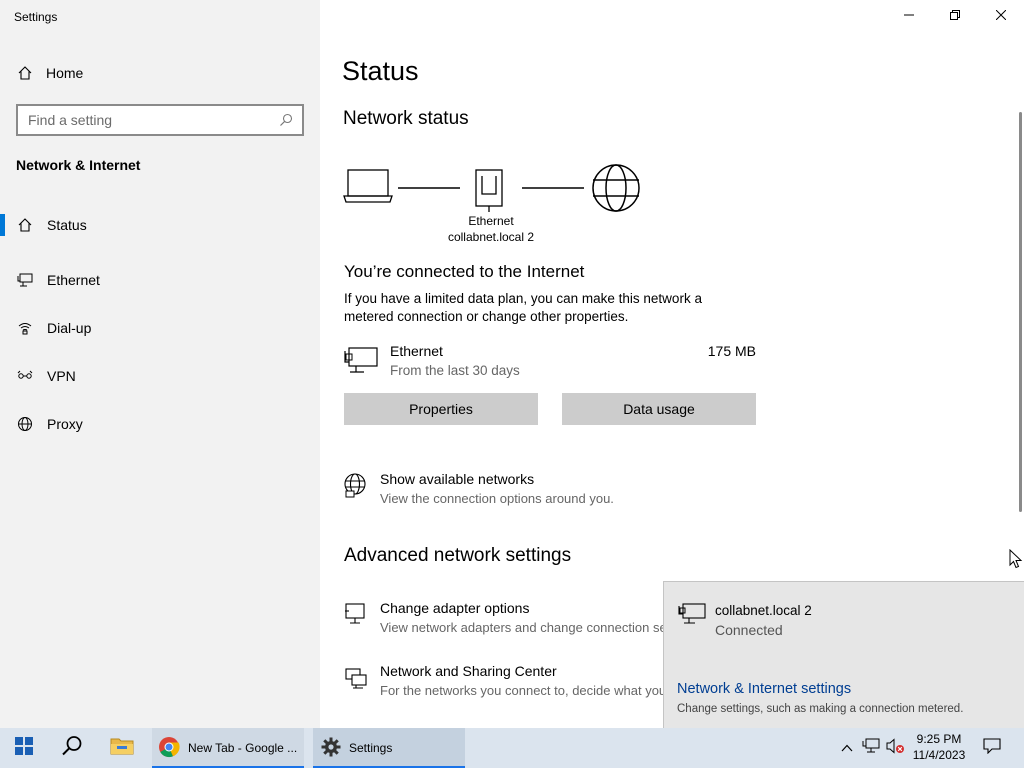 The width and height of the screenshot is (1024, 768). I want to click on home-label: Home, so click(65, 73).